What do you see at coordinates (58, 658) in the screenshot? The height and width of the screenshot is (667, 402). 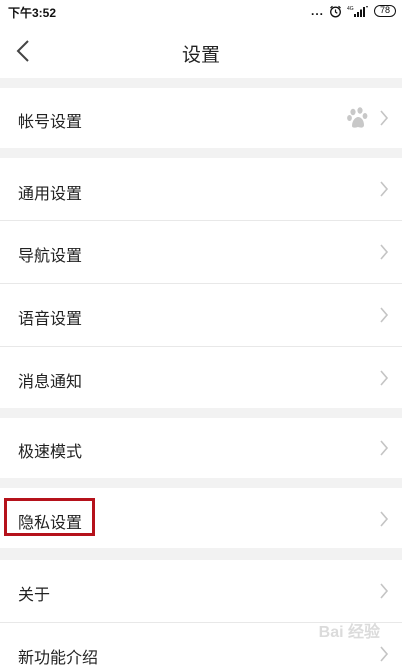 I see `row-label: 新功能介绍` at bounding box center [58, 658].